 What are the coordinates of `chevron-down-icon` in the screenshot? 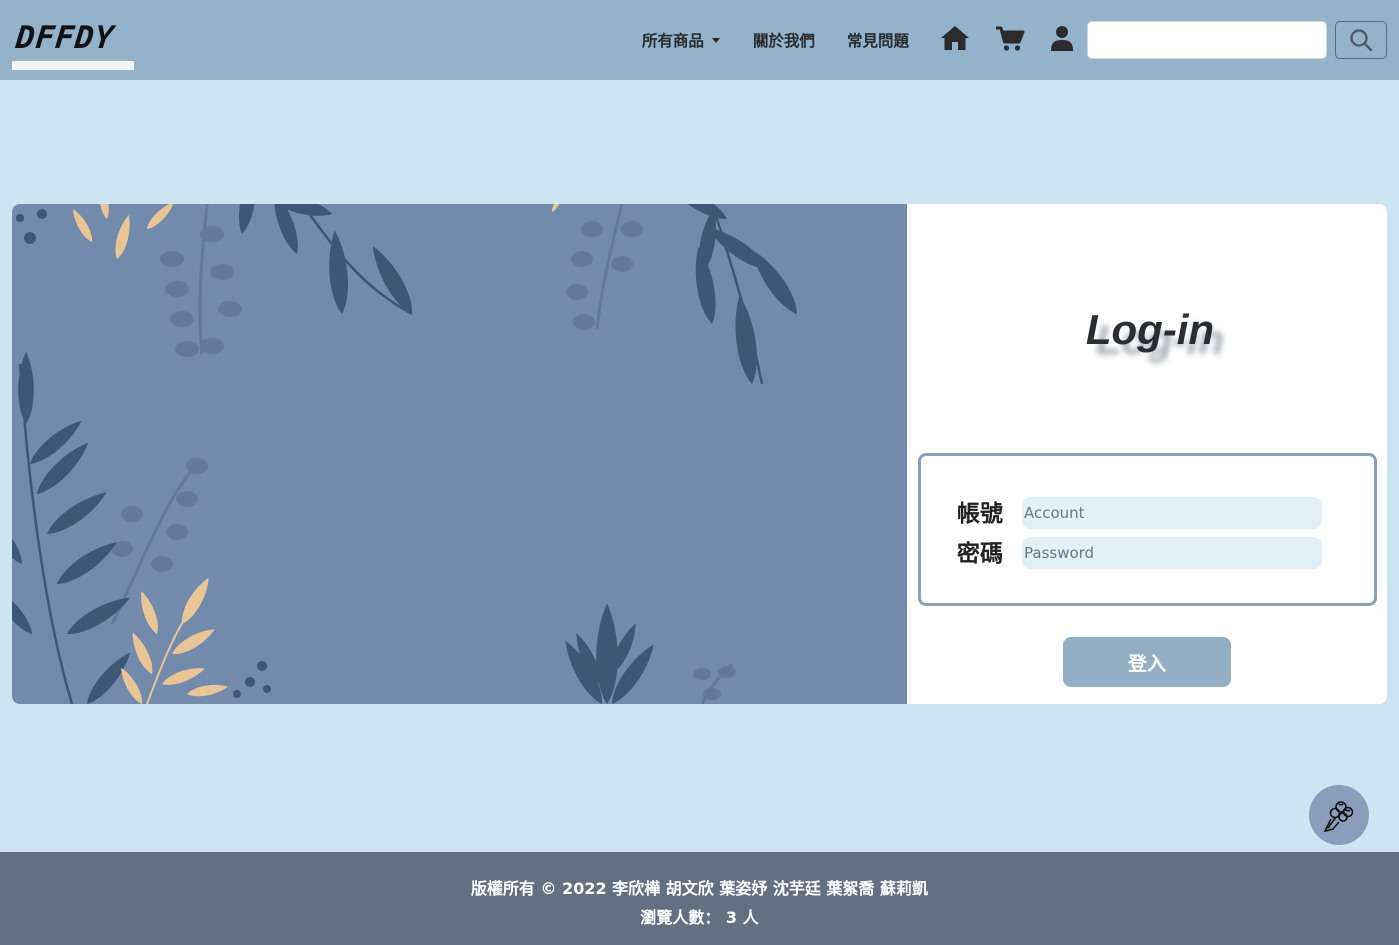 It's located at (716, 40).